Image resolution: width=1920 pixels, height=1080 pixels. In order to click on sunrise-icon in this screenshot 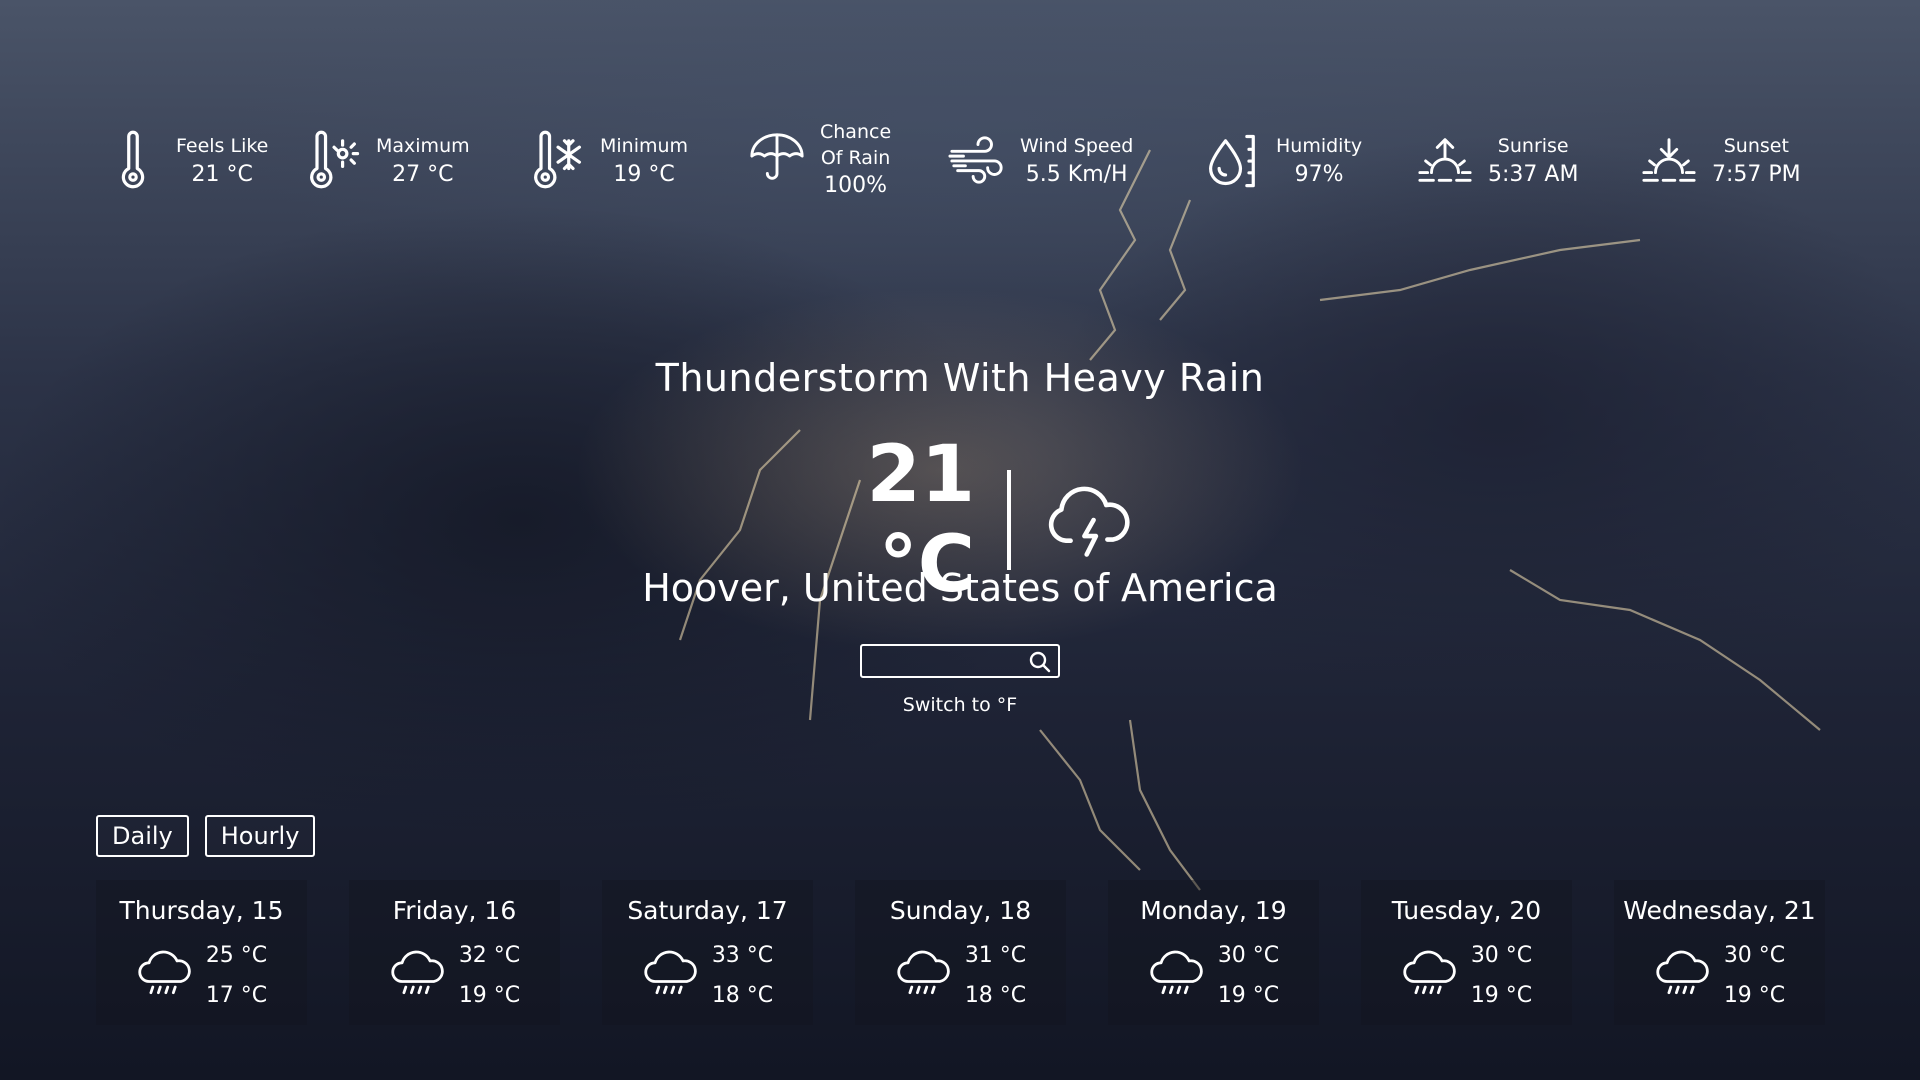, I will do `click(1445, 162)`.